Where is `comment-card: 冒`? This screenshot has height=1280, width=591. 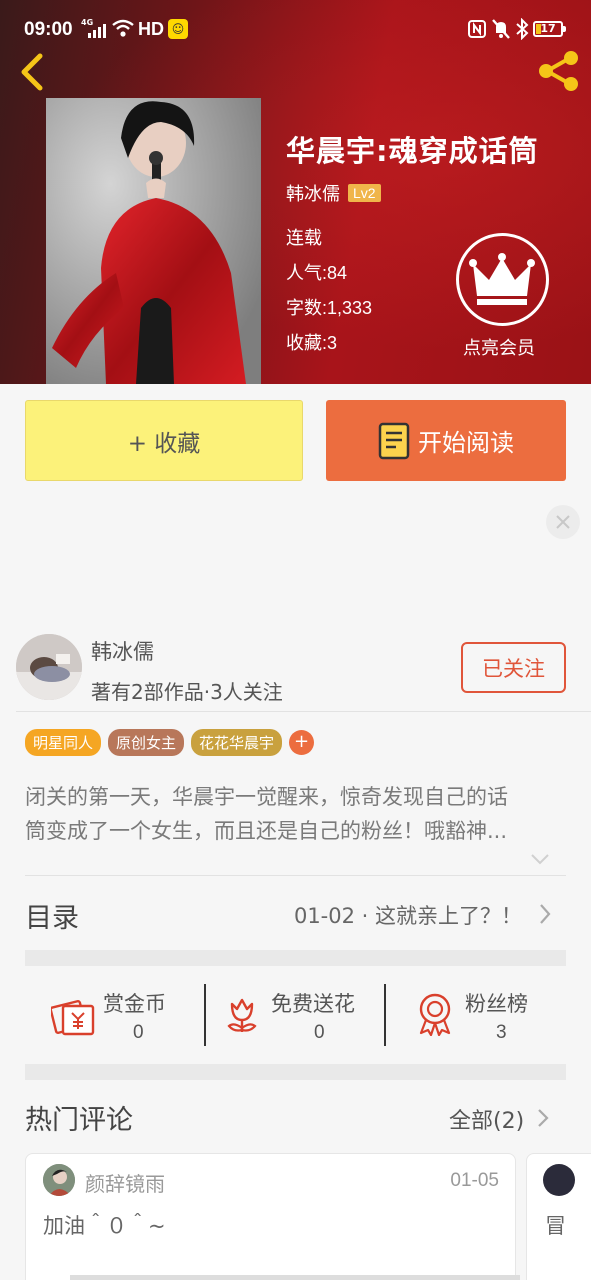 comment-card: 冒 is located at coordinates (558, 1216).